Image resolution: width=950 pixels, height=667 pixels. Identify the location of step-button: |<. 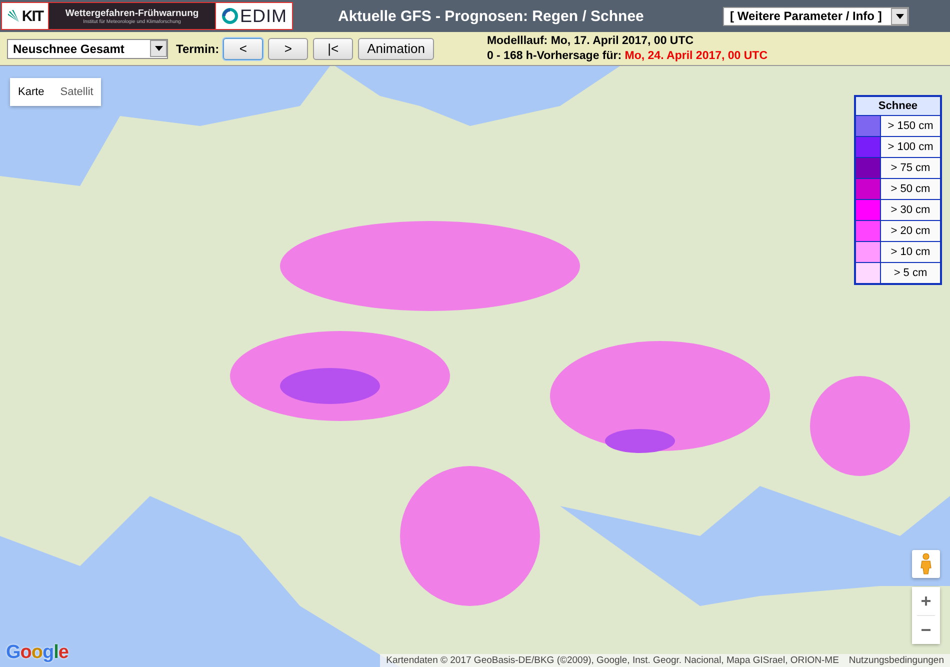
(333, 49).